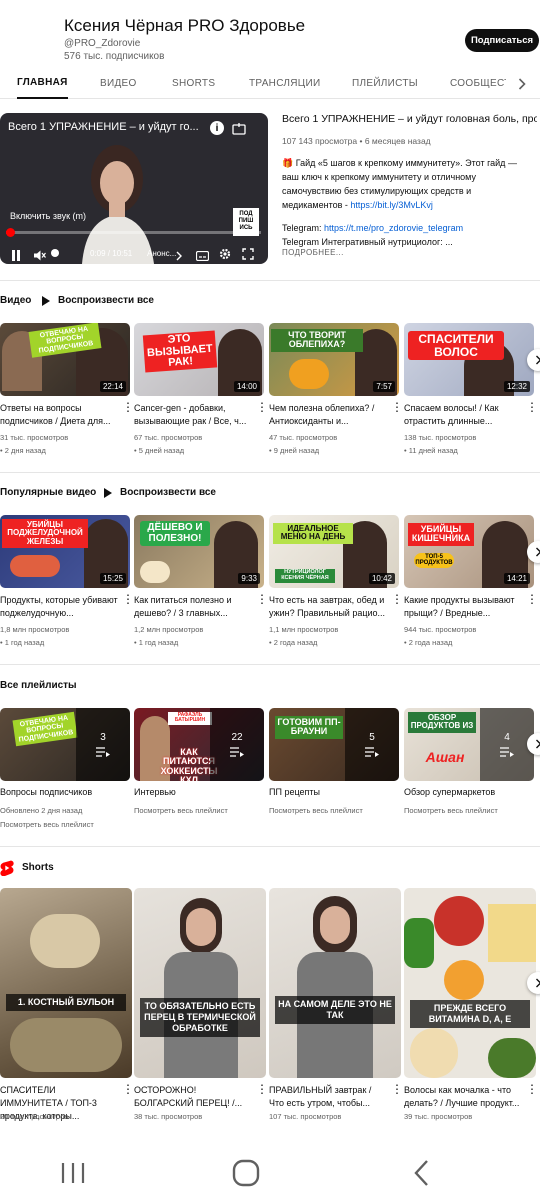 The height and width of the screenshot is (1200, 540). Describe the element at coordinates (48, 492) in the screenshot. I see `section-title-popular: Популярные видео` at that location.